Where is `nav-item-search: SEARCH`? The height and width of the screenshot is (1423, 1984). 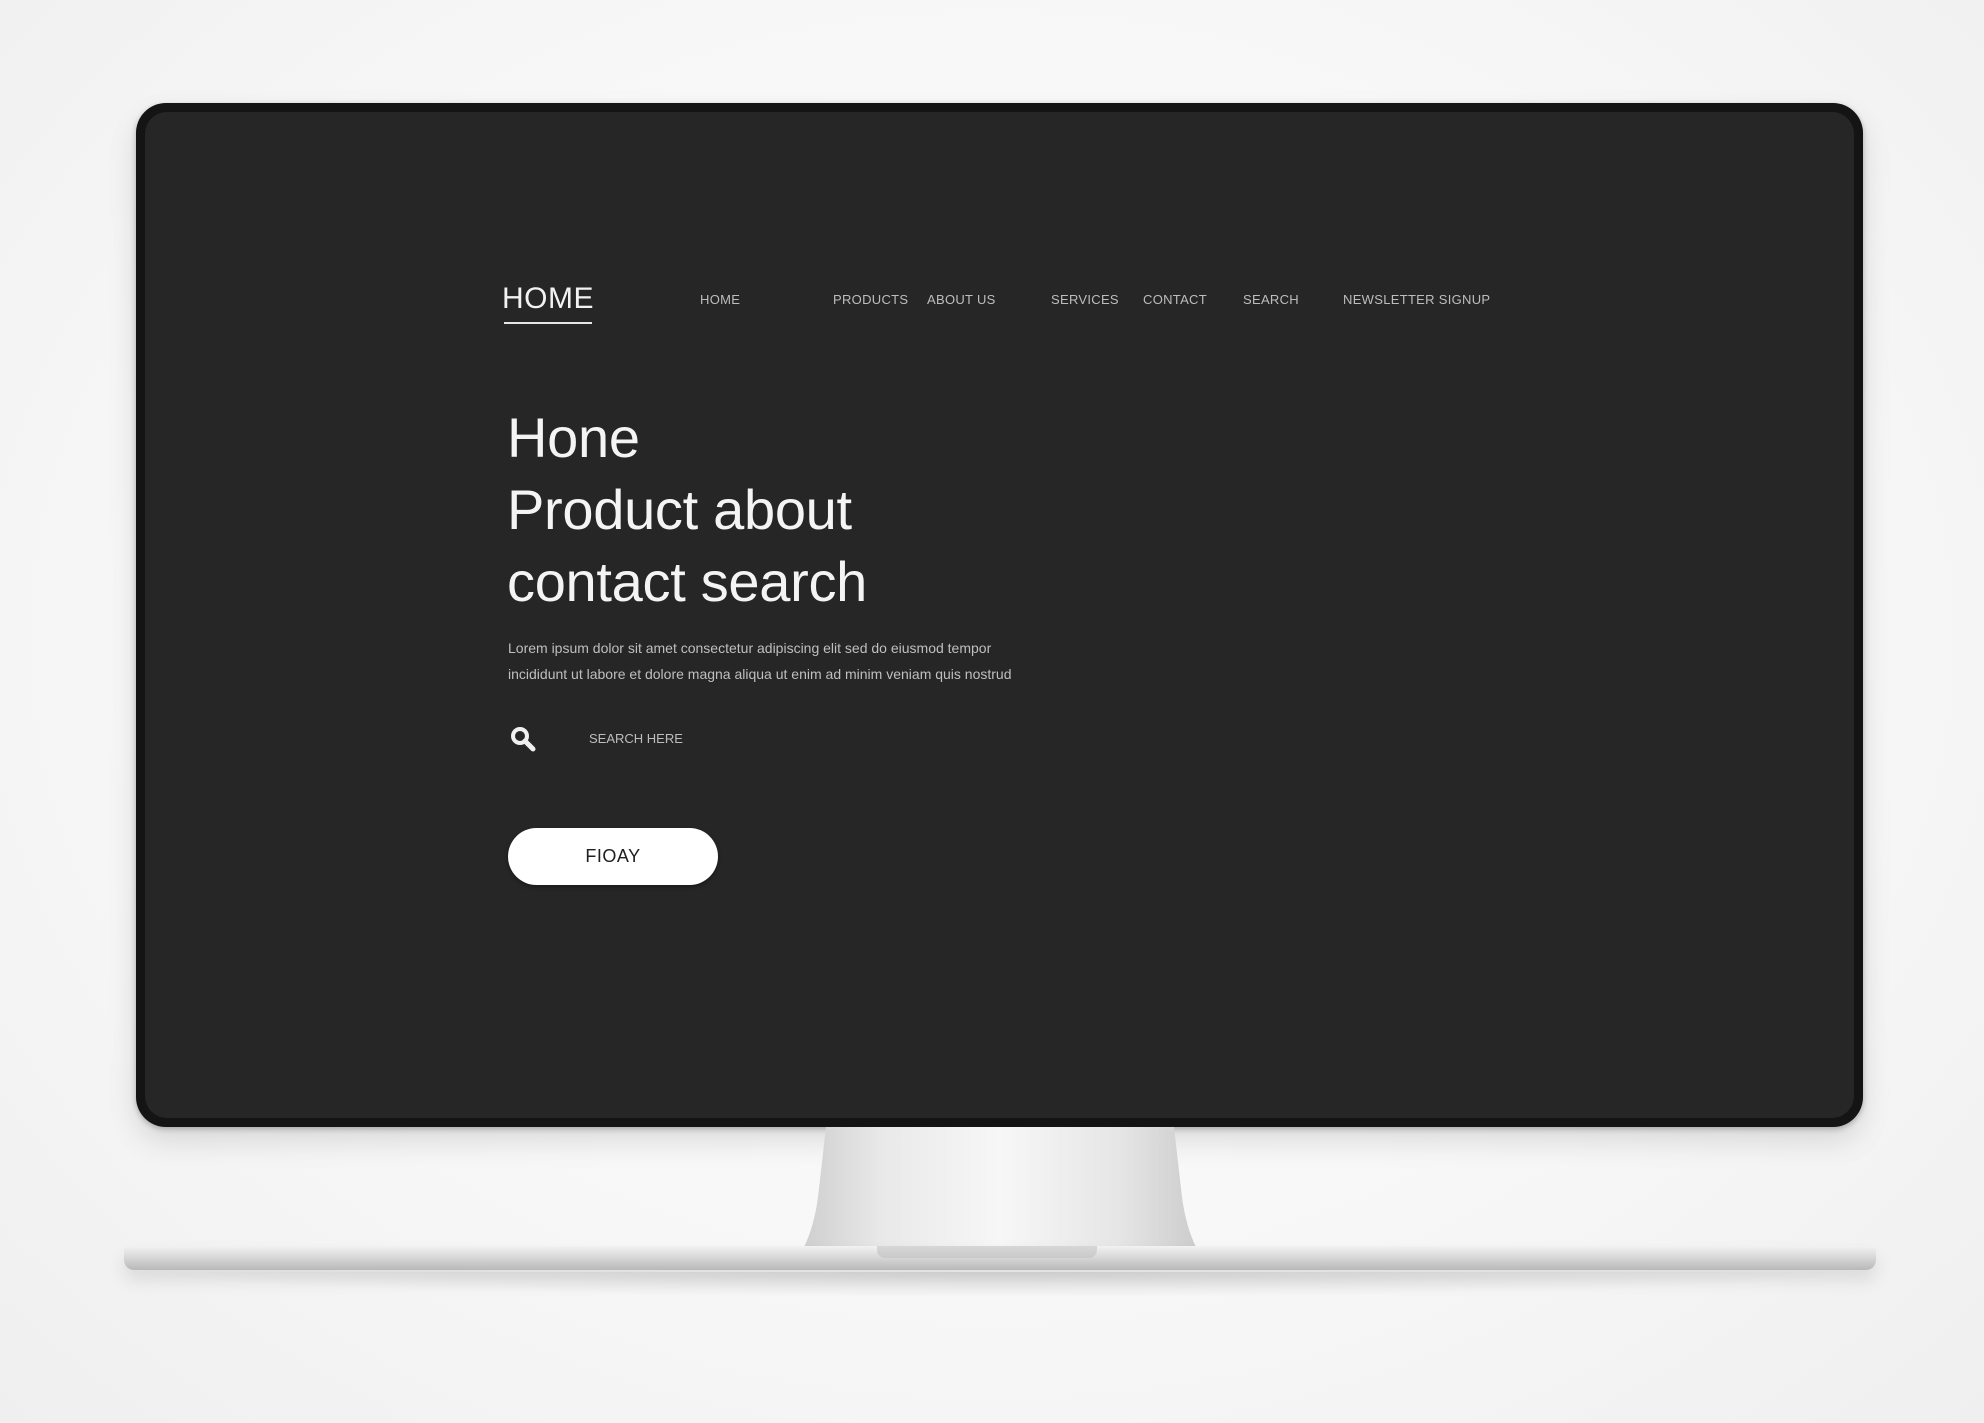
nav-item-search: SEARCH is located at coordinates (1271, 299).